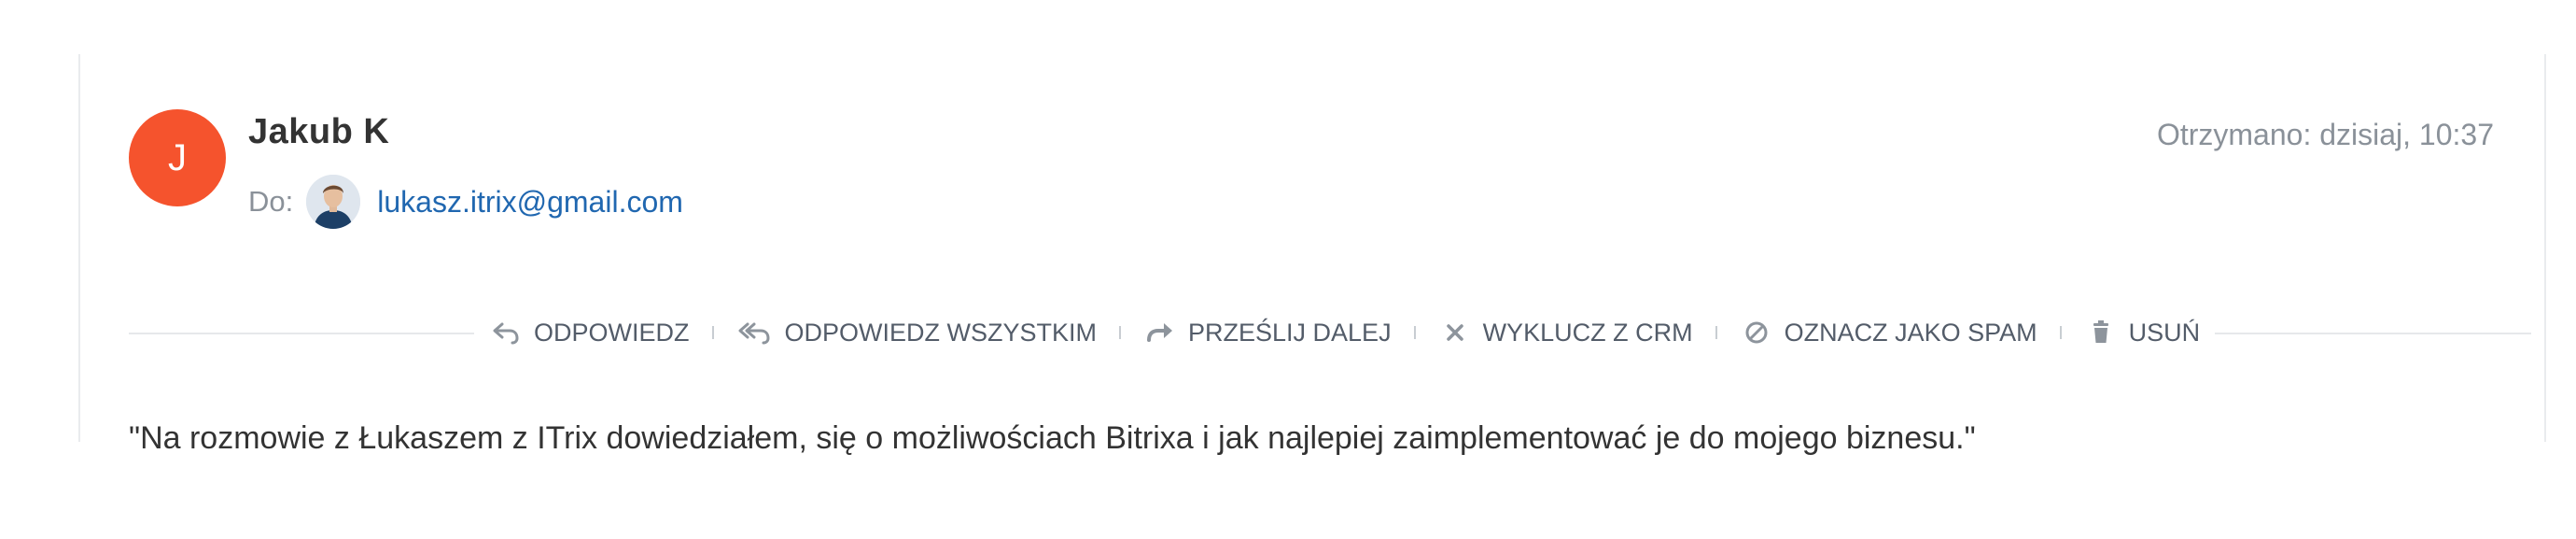  Describe the element at coordinates (1454, 332) in the screenshot. I see `close-icon` at that location.